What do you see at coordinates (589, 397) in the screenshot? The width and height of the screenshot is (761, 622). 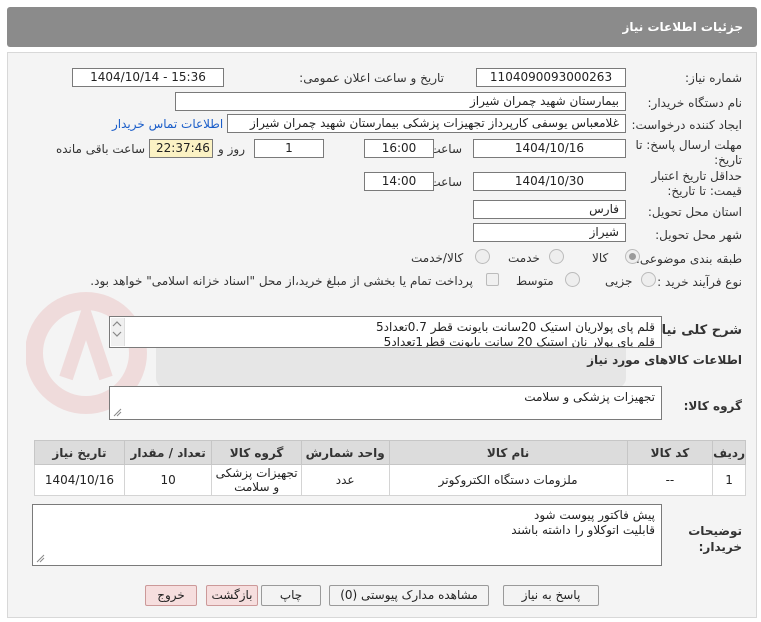 I see `goods-group-value: تجهیزات پزشکی و سلامت` at bounding box center [589, 397].